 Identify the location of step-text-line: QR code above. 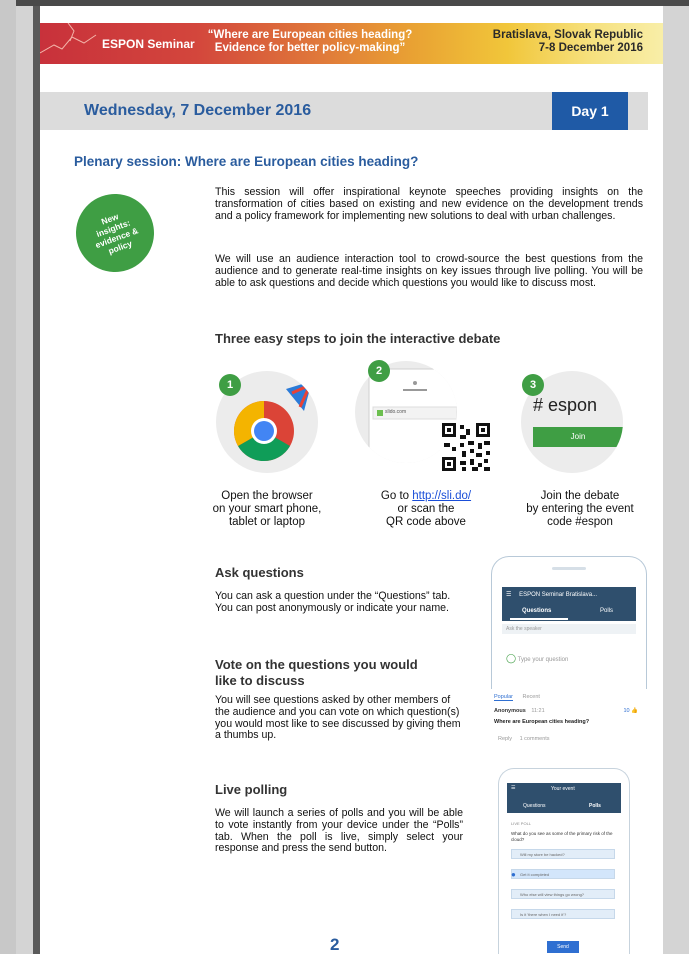
(426, 522).